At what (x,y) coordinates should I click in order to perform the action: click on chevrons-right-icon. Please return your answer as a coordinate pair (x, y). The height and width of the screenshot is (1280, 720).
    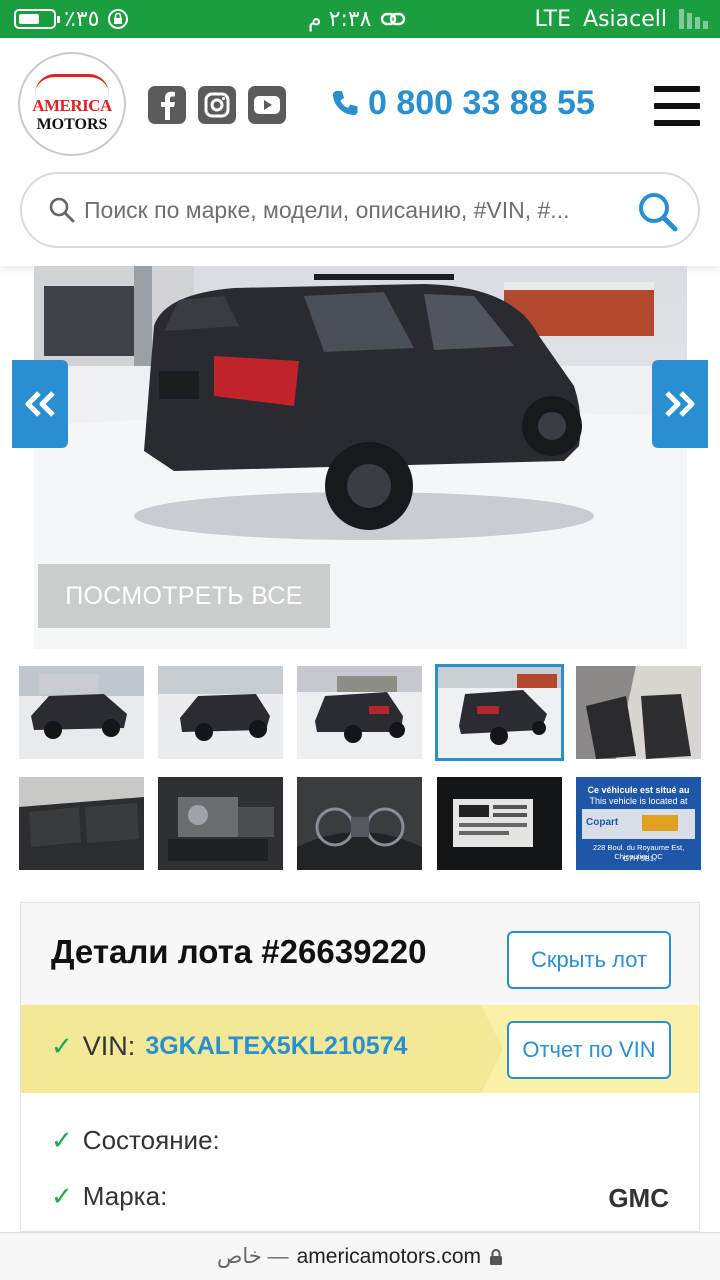
    Looking at the image, I should click on (680, 404).